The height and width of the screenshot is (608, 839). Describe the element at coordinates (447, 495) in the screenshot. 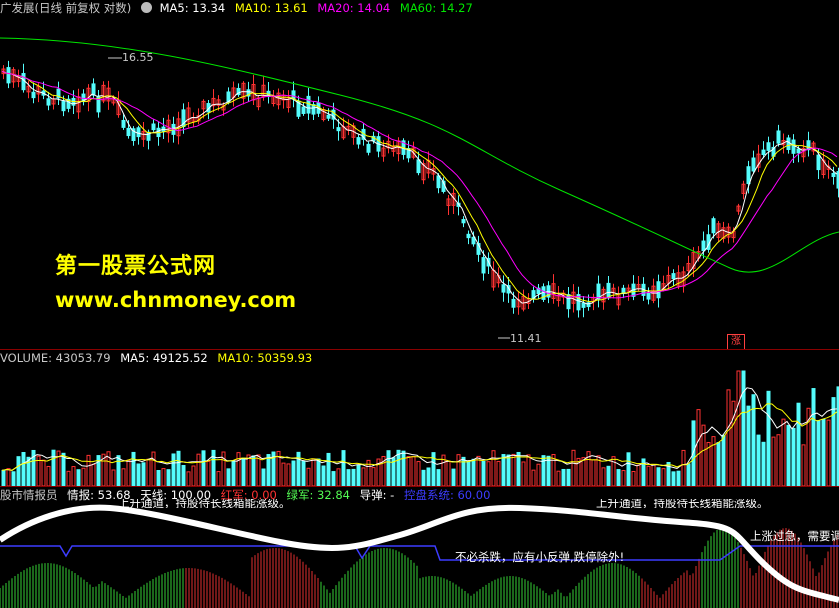

I see `indicator-control: 控盘系统: 60.00` at that location.